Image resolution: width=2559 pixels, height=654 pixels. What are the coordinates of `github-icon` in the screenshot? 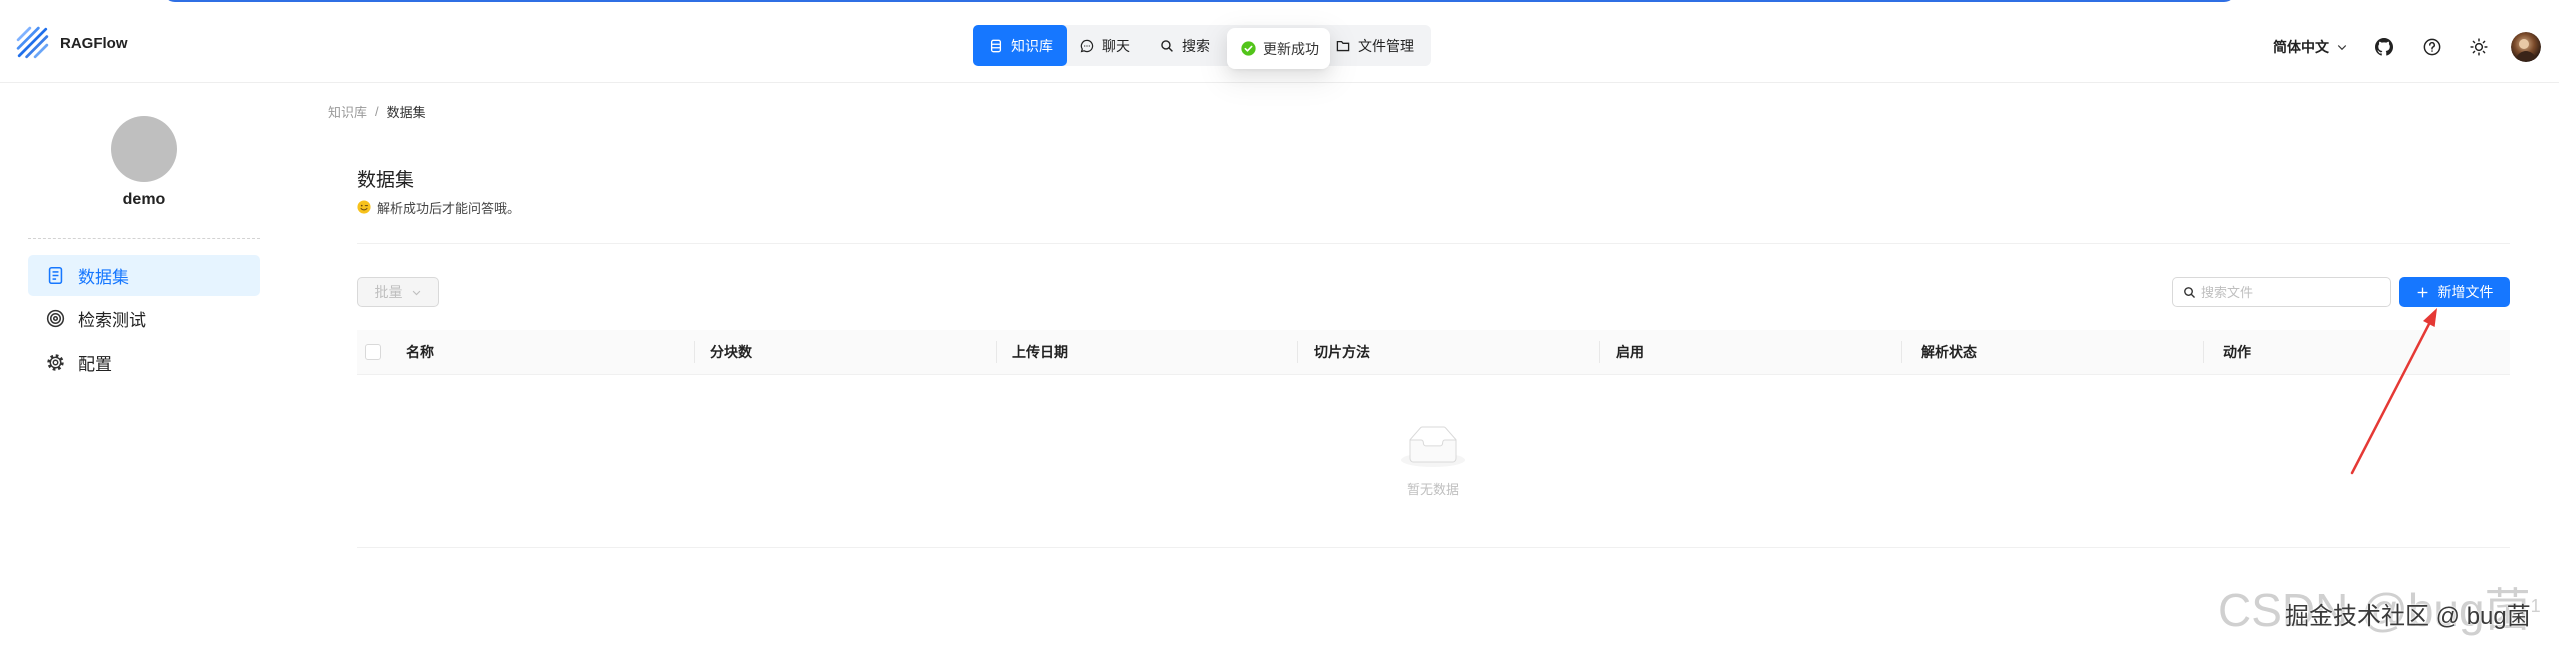 It's located at (2384, 47).